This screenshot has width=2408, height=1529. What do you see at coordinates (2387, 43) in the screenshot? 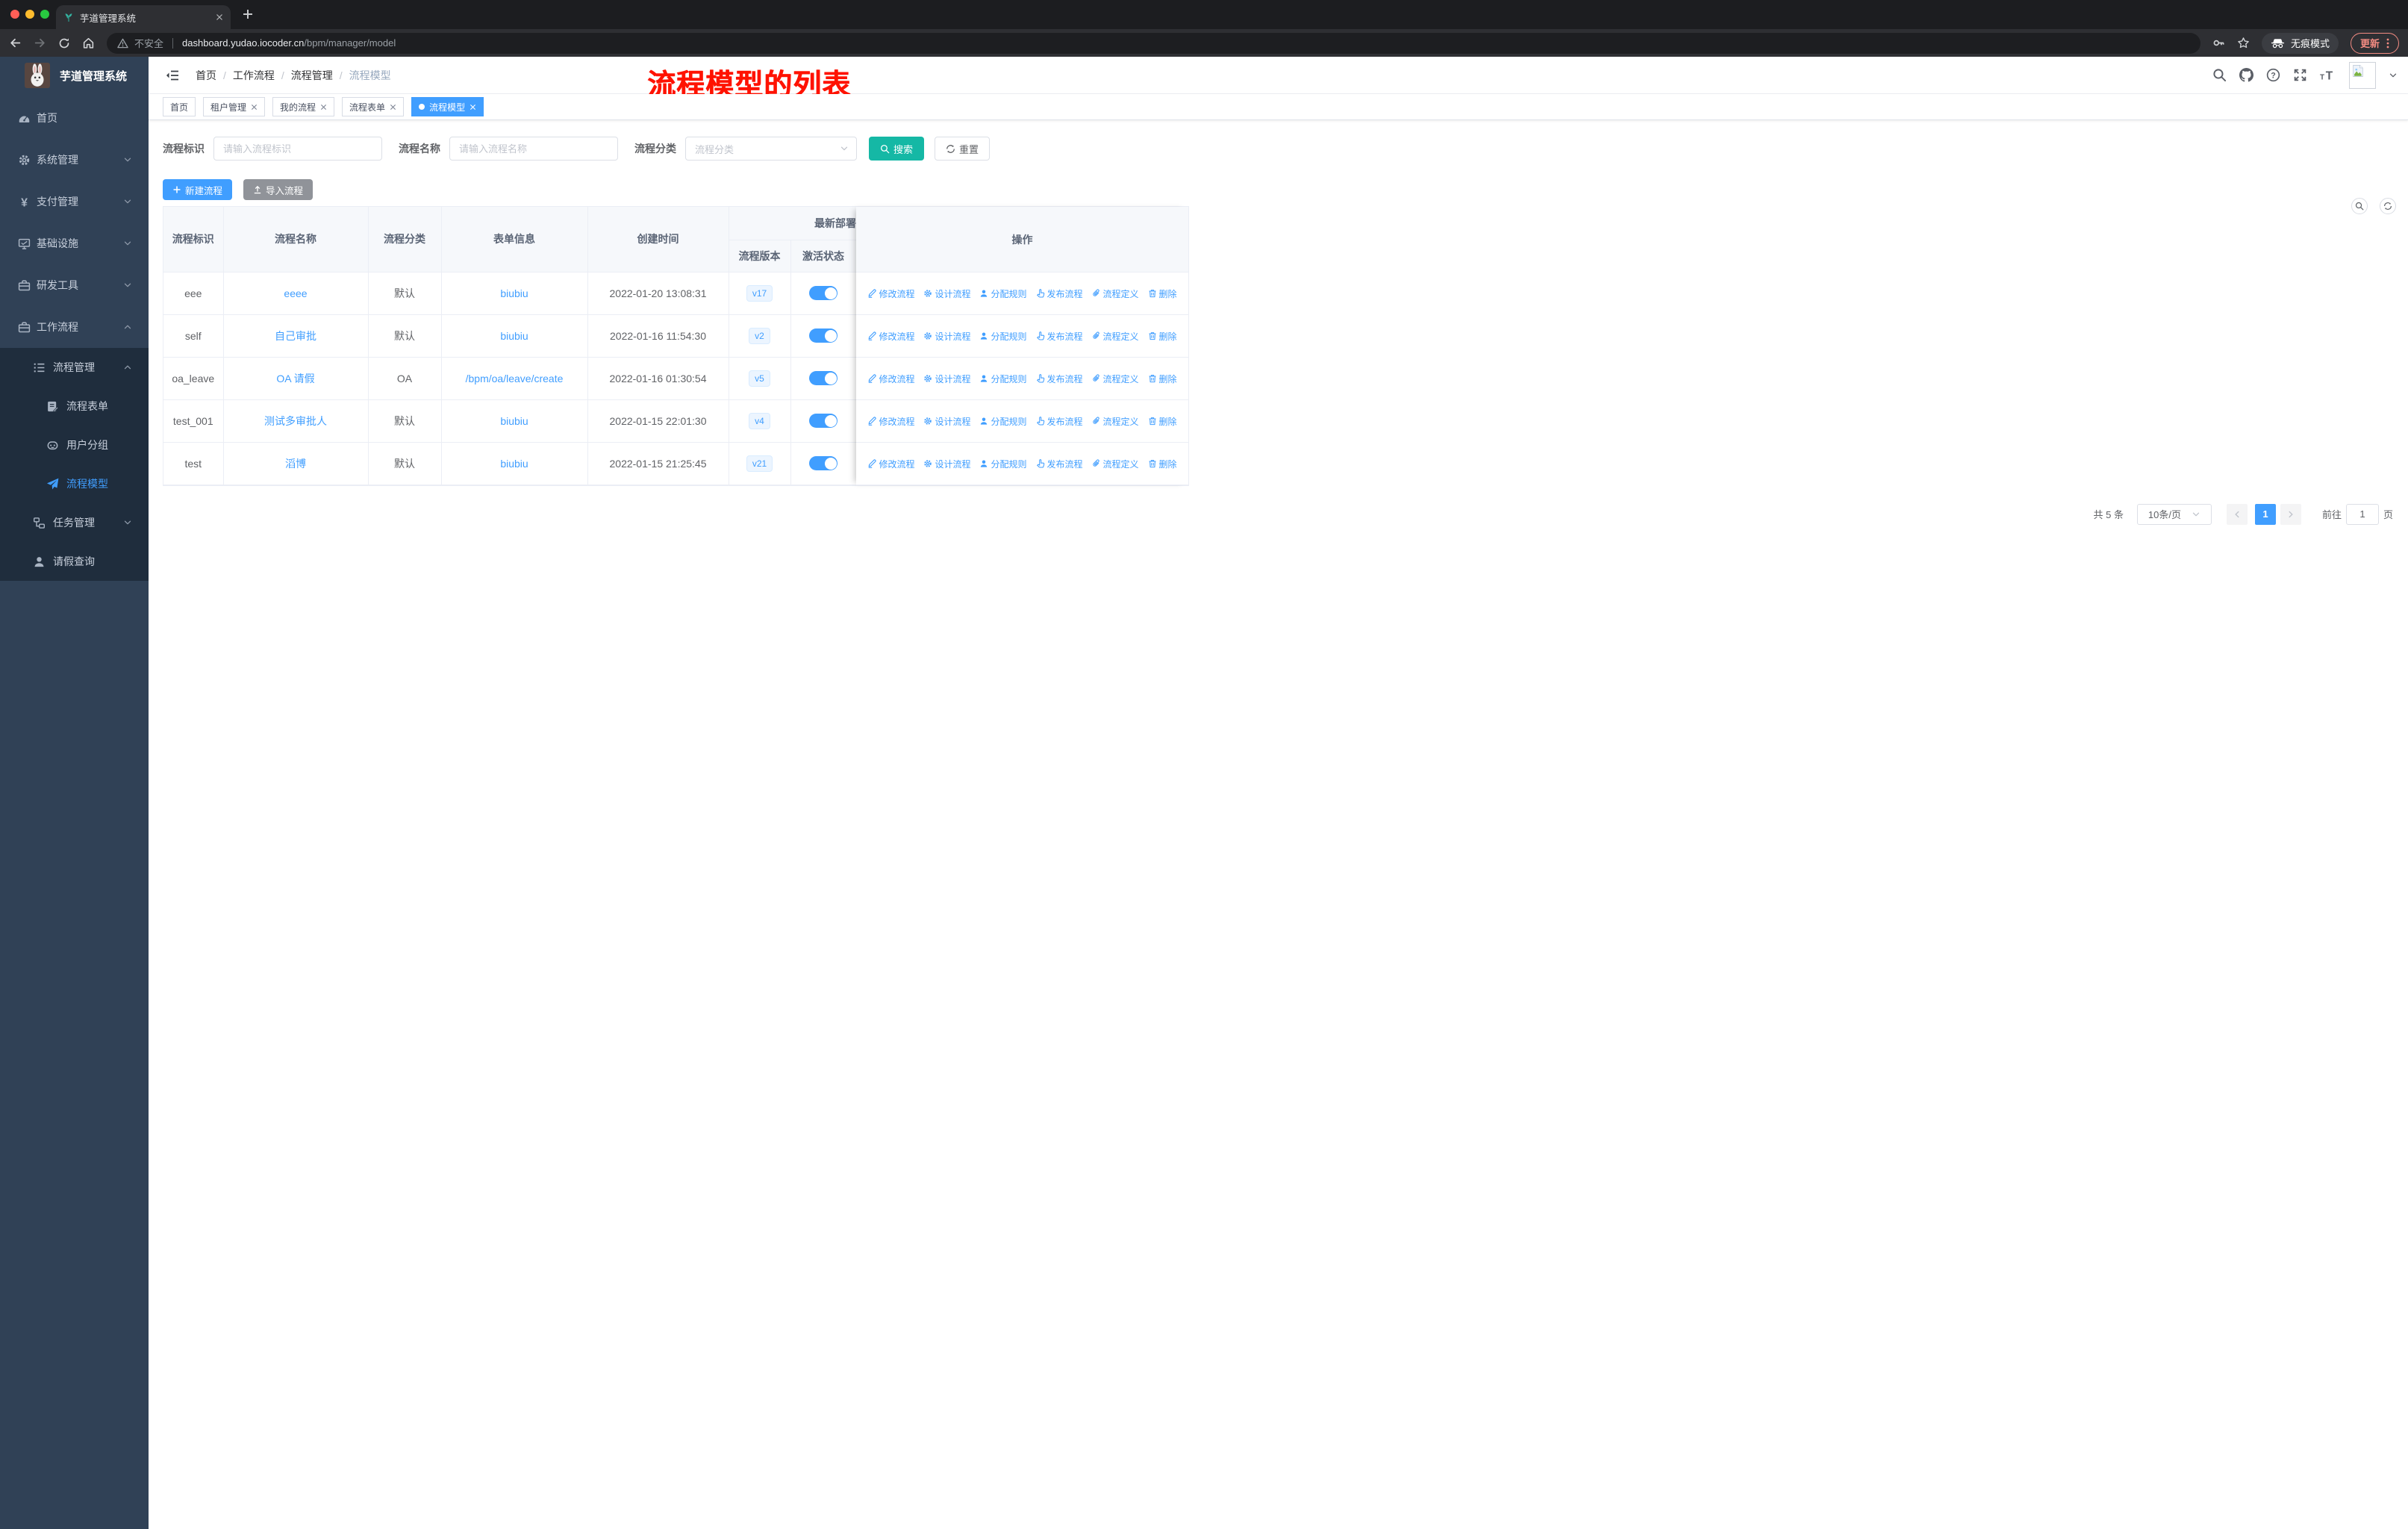
I see `browser-menu-icon` at bounding box center [2387, 43].